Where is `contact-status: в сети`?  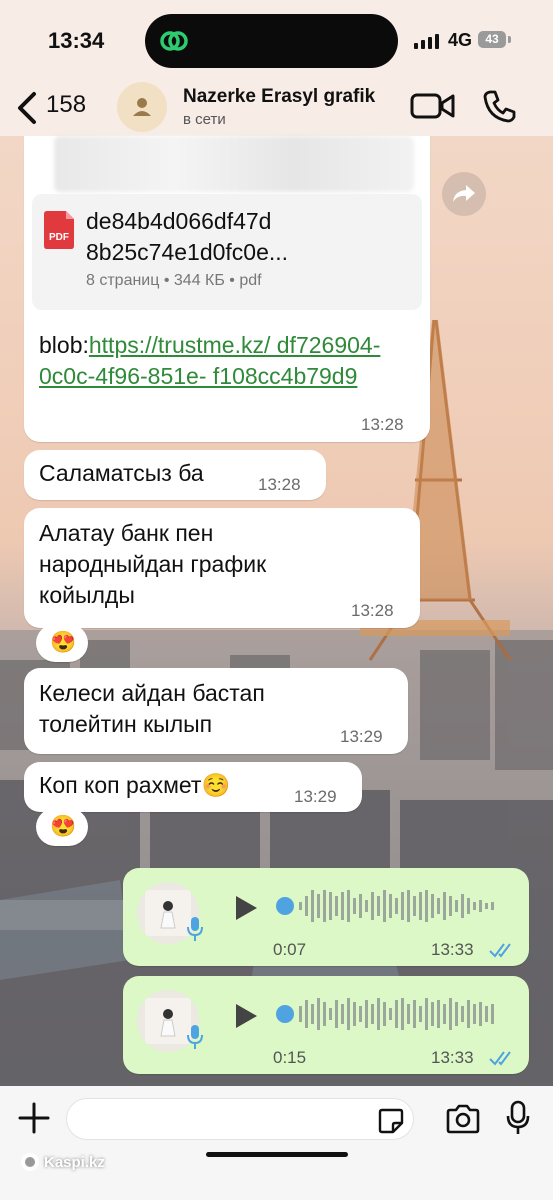 contact-status: в сети is located at coordinates (204, 119).